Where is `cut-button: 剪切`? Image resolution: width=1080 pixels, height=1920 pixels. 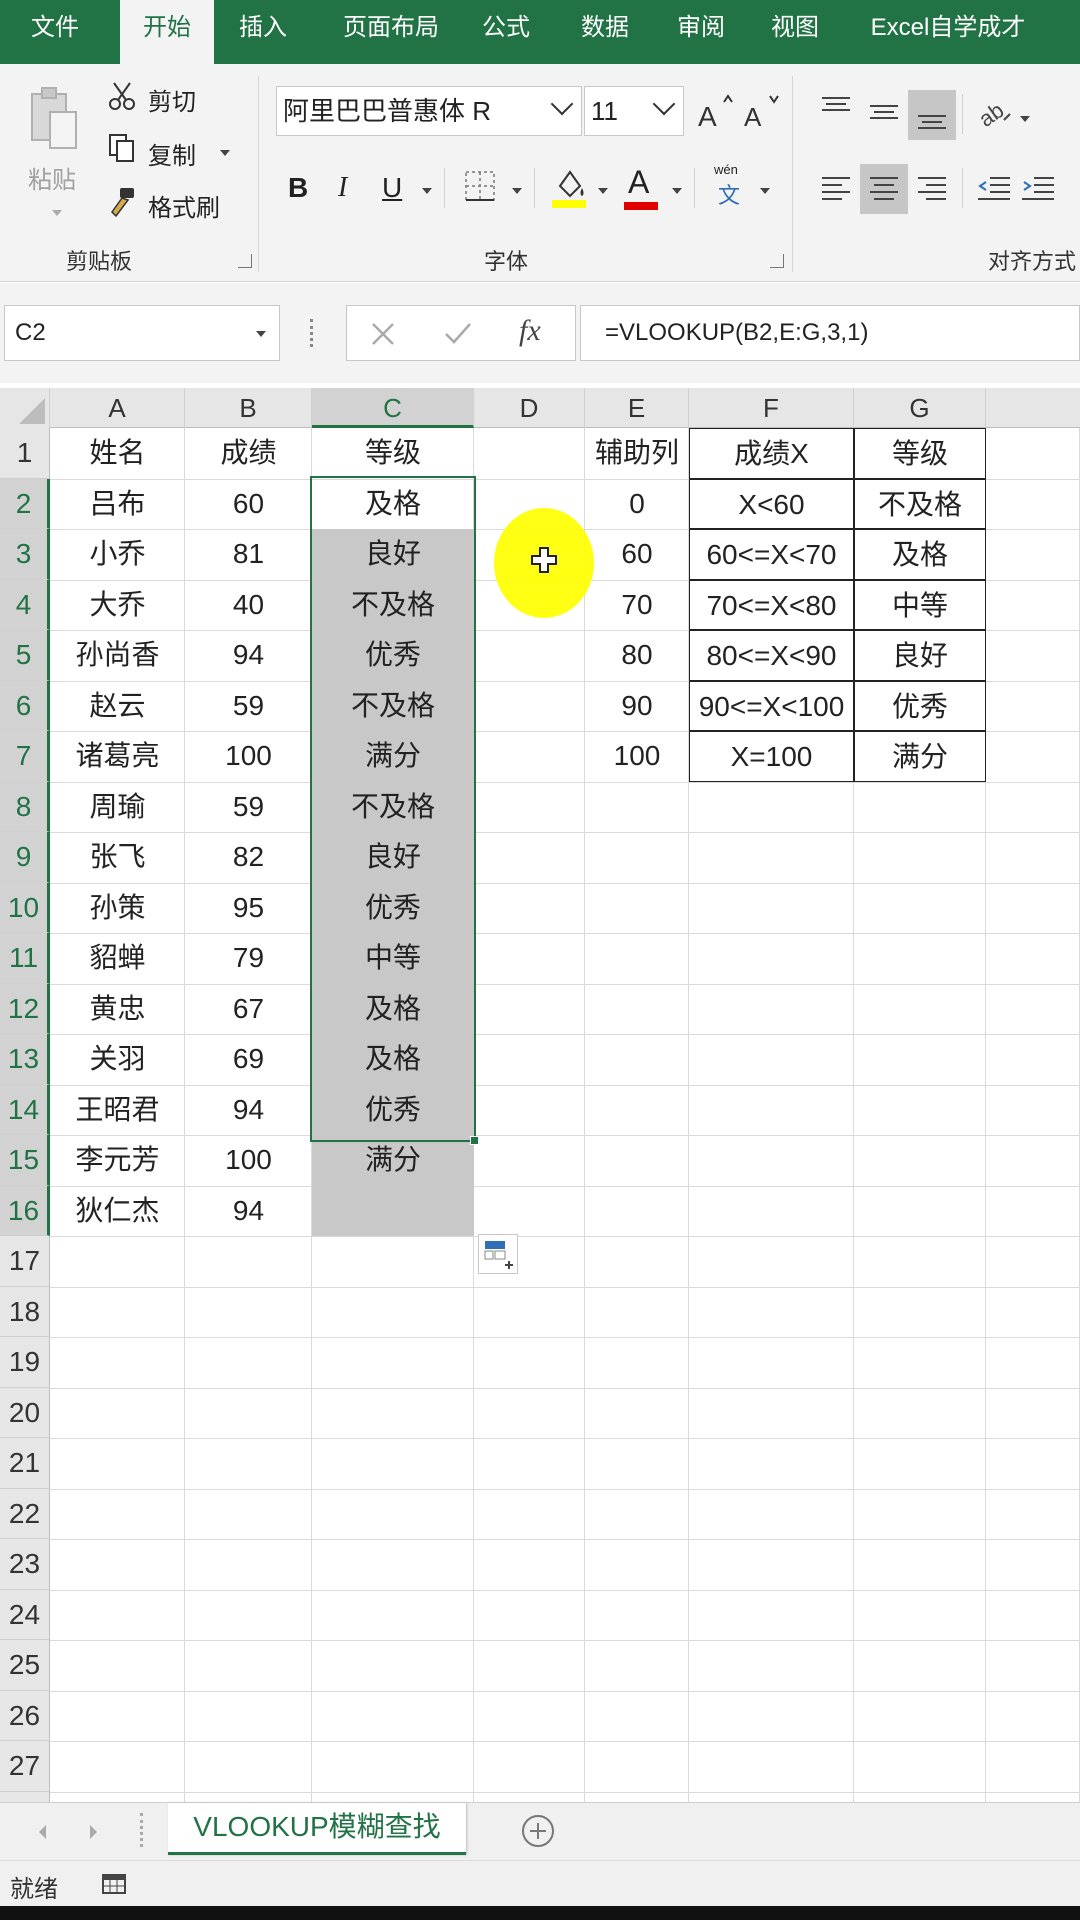
cut-button: 剪切 is located at coordinates (172, 99).